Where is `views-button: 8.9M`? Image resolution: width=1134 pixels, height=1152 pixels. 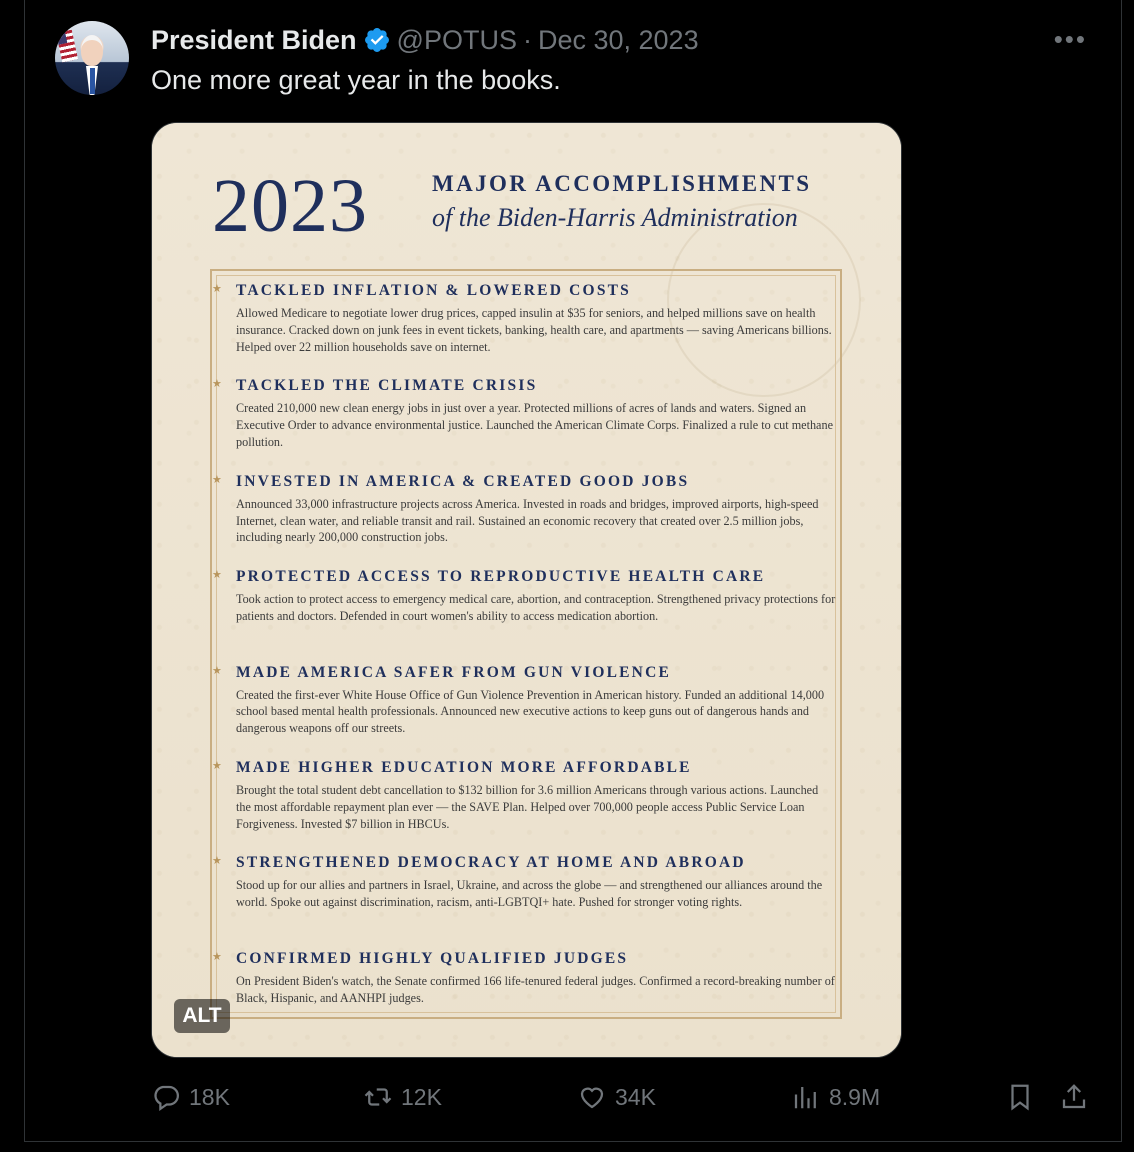 views-button: 8.9M is located at coordinates (835, 1097).